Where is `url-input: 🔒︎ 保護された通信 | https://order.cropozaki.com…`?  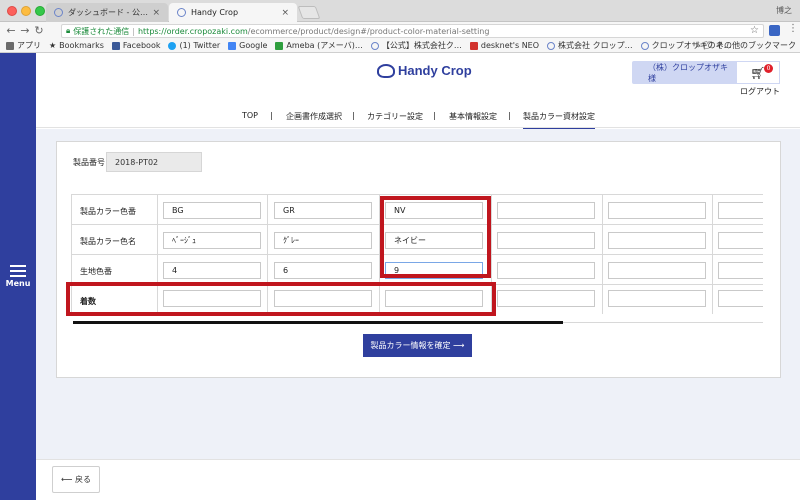 url-input: 🔒︎ 保護された通信 | https://order.cropozaki.com… is located at coordinates (412, 31).